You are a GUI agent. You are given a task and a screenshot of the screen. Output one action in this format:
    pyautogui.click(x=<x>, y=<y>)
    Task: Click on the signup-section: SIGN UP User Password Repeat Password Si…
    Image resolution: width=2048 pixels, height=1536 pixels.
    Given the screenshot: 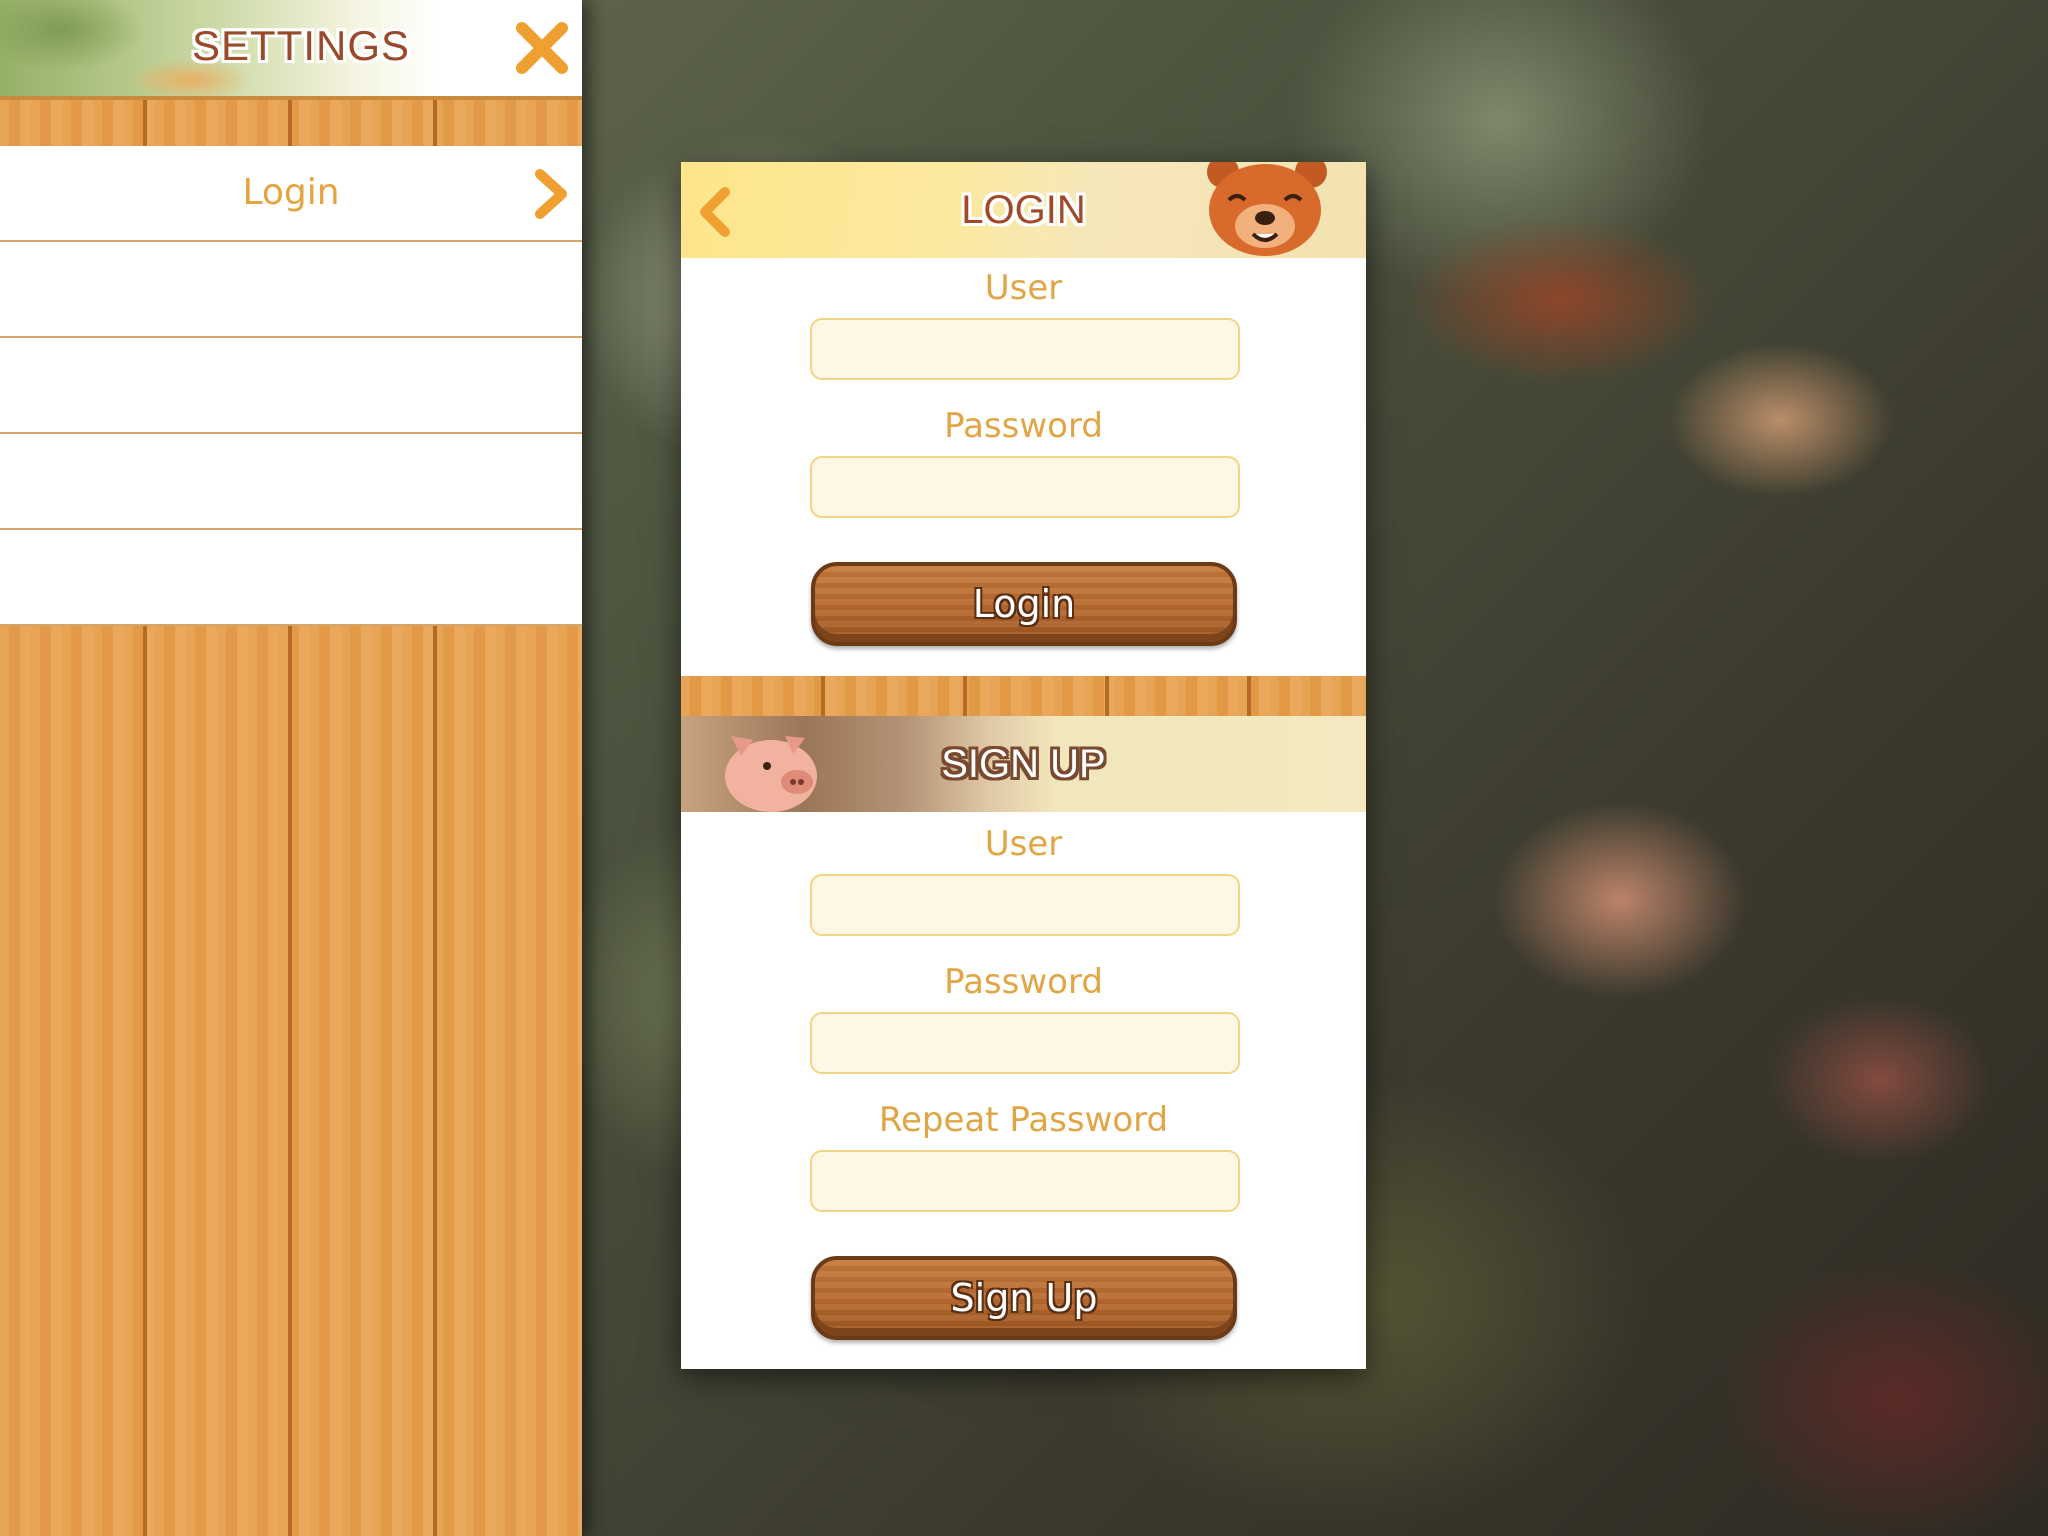 What is the action you would take?
    pyautogui.click(x=1023, y=1042)
    